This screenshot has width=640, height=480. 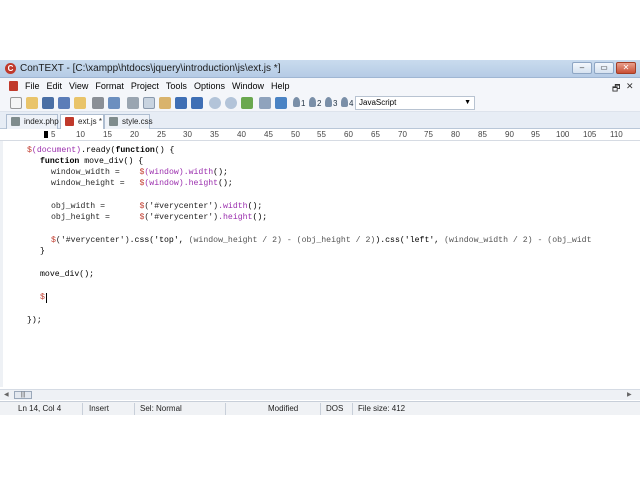 What do you see at coordinates (149, 103) in the screenshot?
I see `copy-icon` at bounding box center [149, 103].